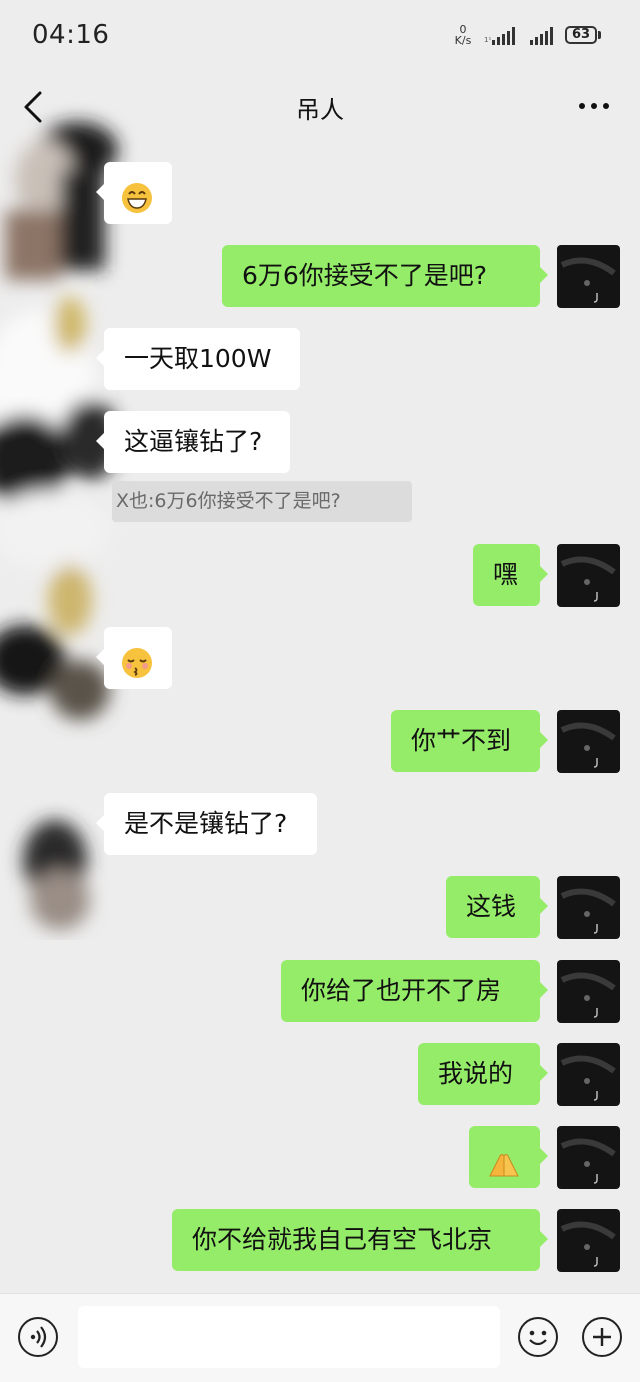 The width and height of the screenshot is (640, 1382). I want to click on emoji-icon, so click(538, 1337).